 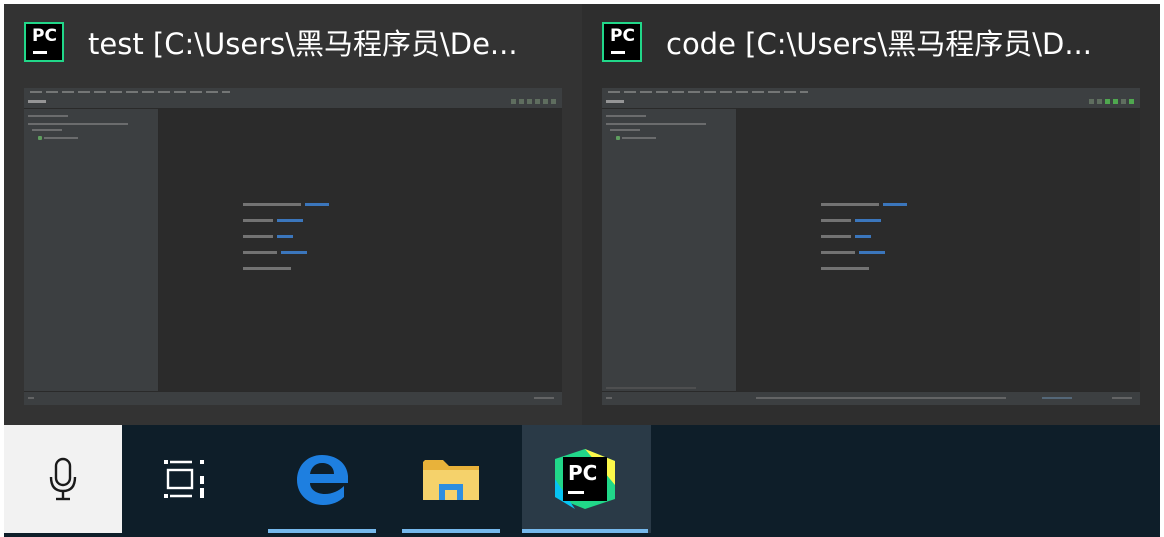 I want to click on folder-icon, so click(x=451, y=480).